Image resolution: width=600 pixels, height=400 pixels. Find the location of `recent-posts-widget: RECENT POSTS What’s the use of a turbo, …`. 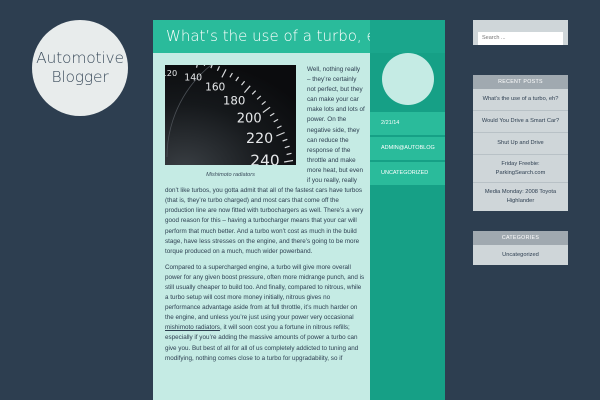

recent-posts-widget: RECENT POSTS What’s the use of a turbo, … is located at coordinates (520, 143).